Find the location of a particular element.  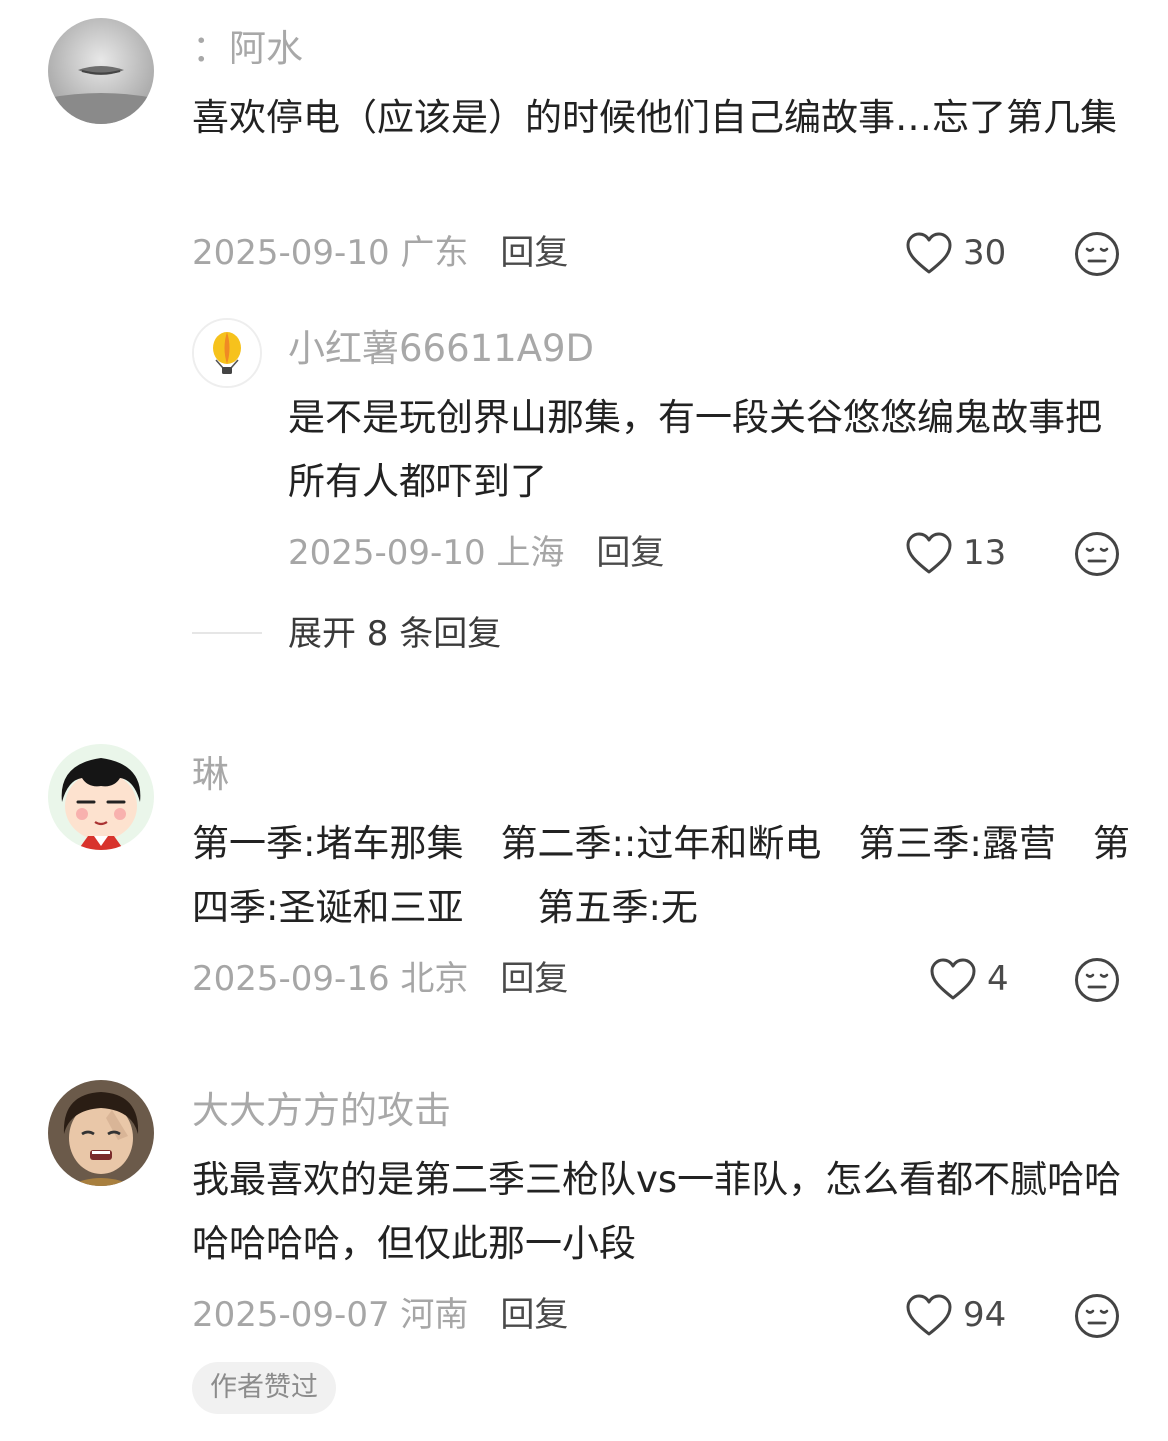

reply-meta: 2025-09-10 上海 回复 is located at coordinates (476, 553).